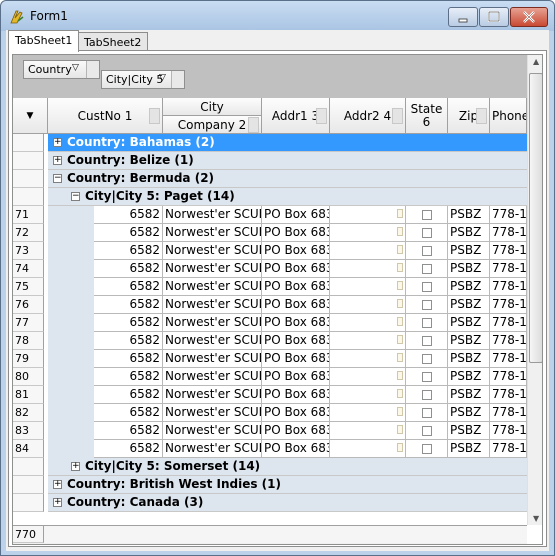 The height and width of the screenshot is (556, 555). Describe the element at coordinates (28, 395) in the screenshot. I see `row-indicator: 81` at that location.